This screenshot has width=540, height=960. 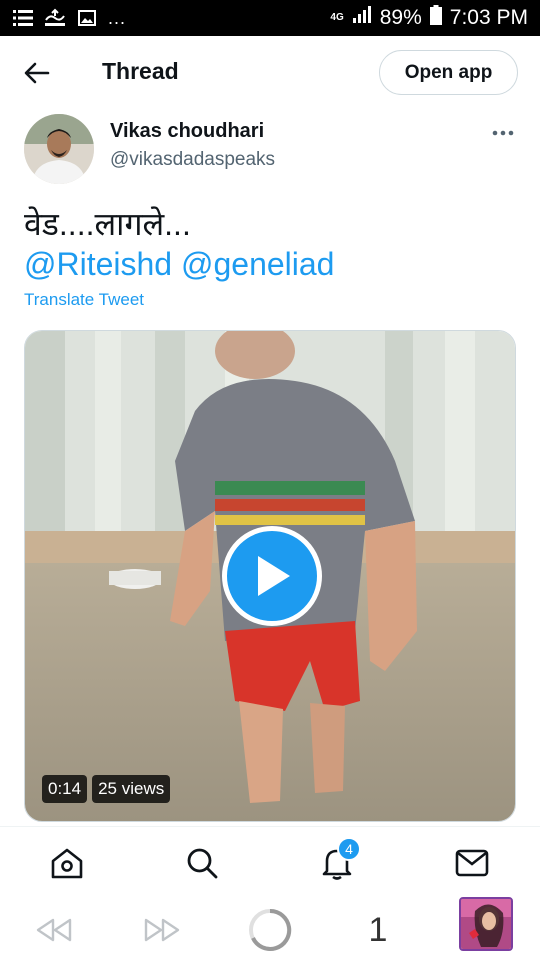 I want to click on video-duration: 0:14, so click(x=65, y=789).